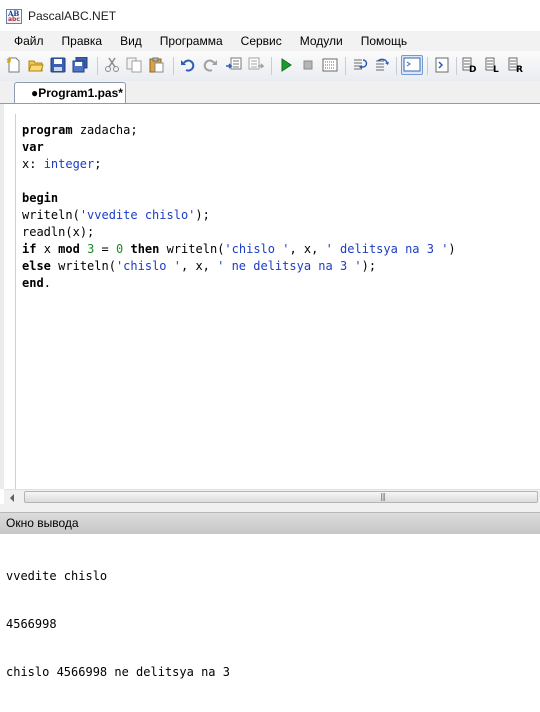 This screenshot has height=712, width=540. I want to click on title-bar: AB abc PascalABC.NET, so click(270, 15).